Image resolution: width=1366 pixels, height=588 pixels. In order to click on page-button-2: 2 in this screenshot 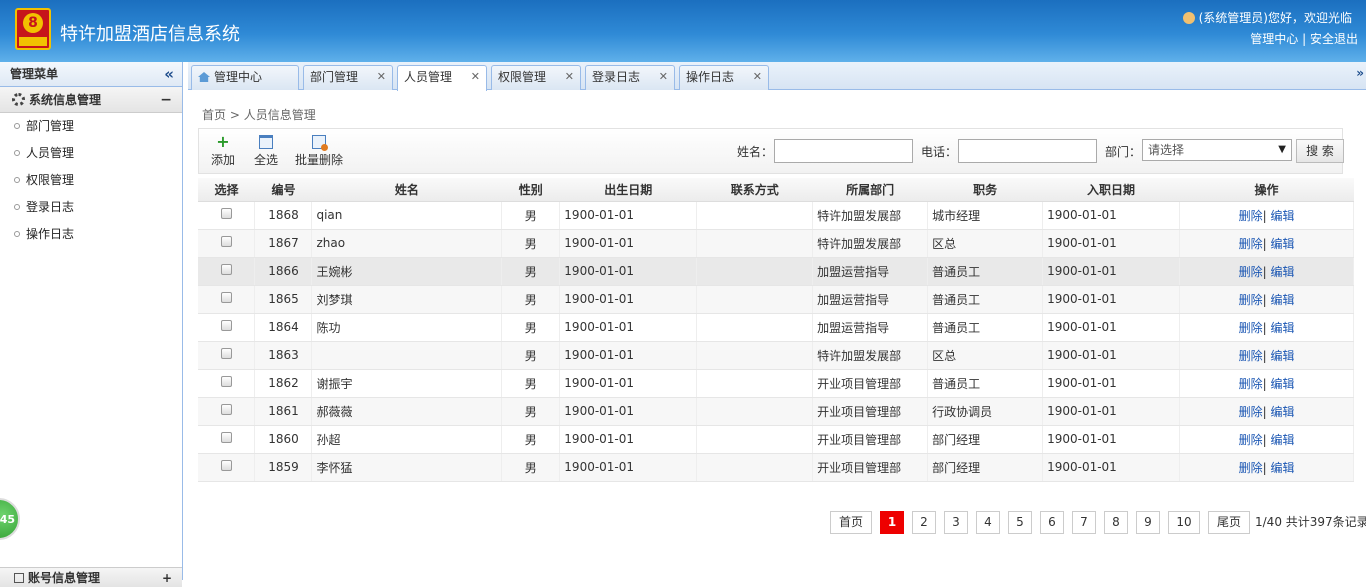, I will do `click(924, 522)`.